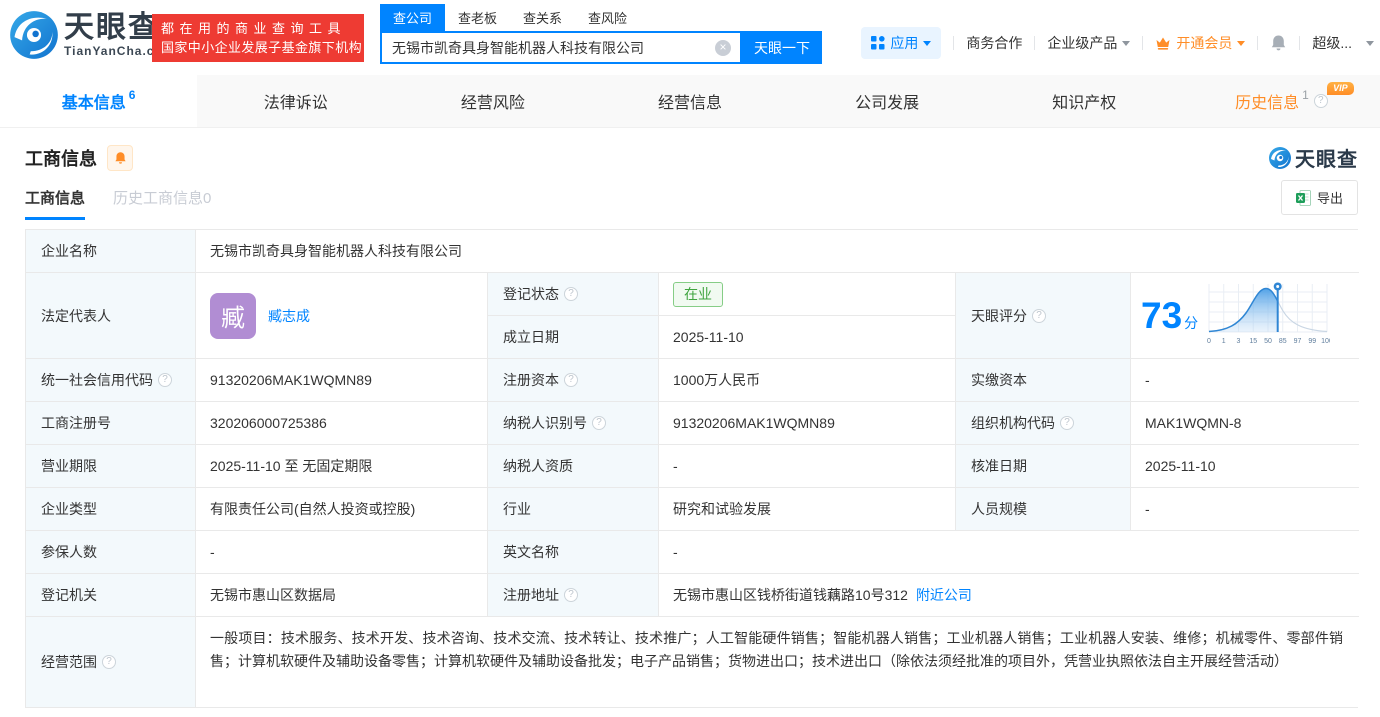 The width and height of the screenshot is (1380, 717). I want to click on svg-text: 1, so click(1224, 341).